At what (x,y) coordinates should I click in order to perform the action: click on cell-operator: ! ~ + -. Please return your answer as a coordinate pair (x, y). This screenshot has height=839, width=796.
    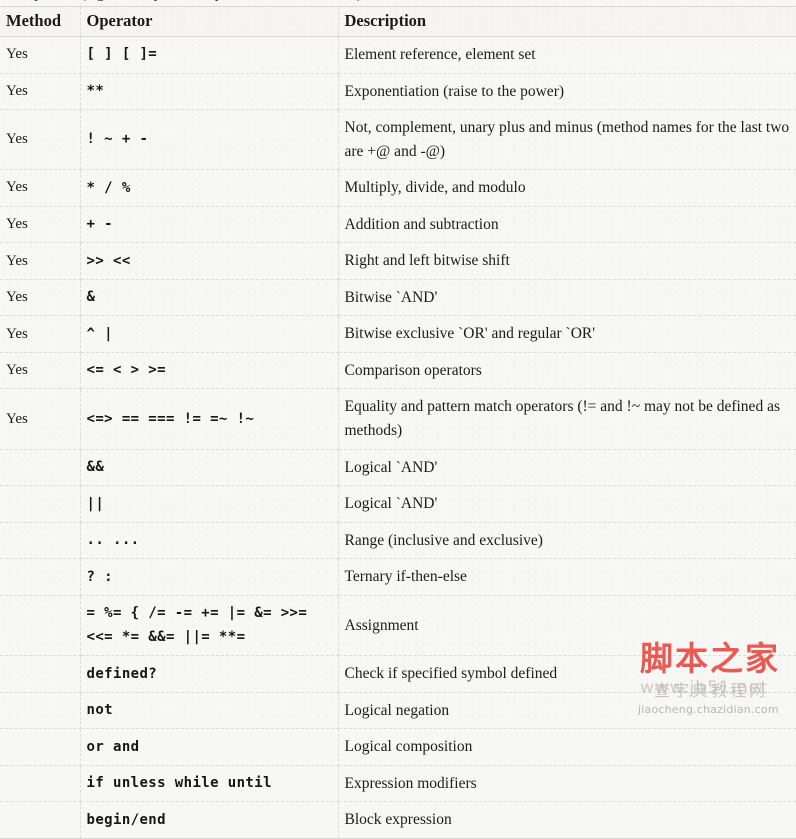
    Looking at the image, I should click on (209, 140).